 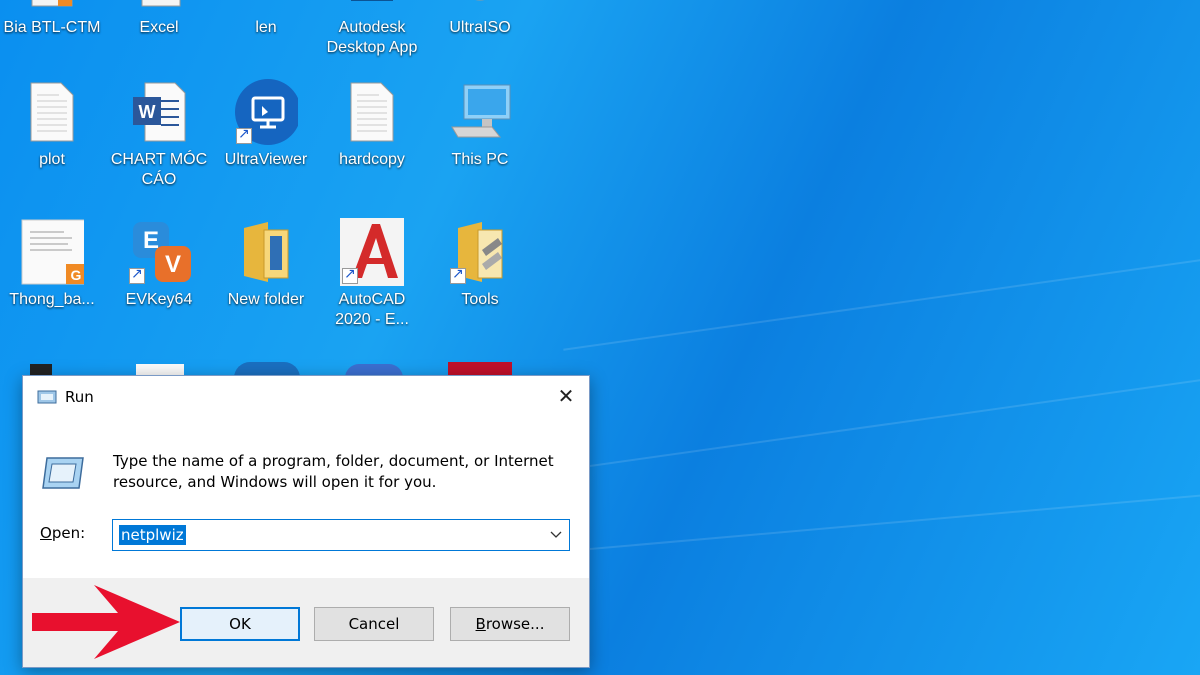 What do you see at coordinates (63, 473) in the screenshot?
I see `run-program-icon` at bounding box center [63, 473].